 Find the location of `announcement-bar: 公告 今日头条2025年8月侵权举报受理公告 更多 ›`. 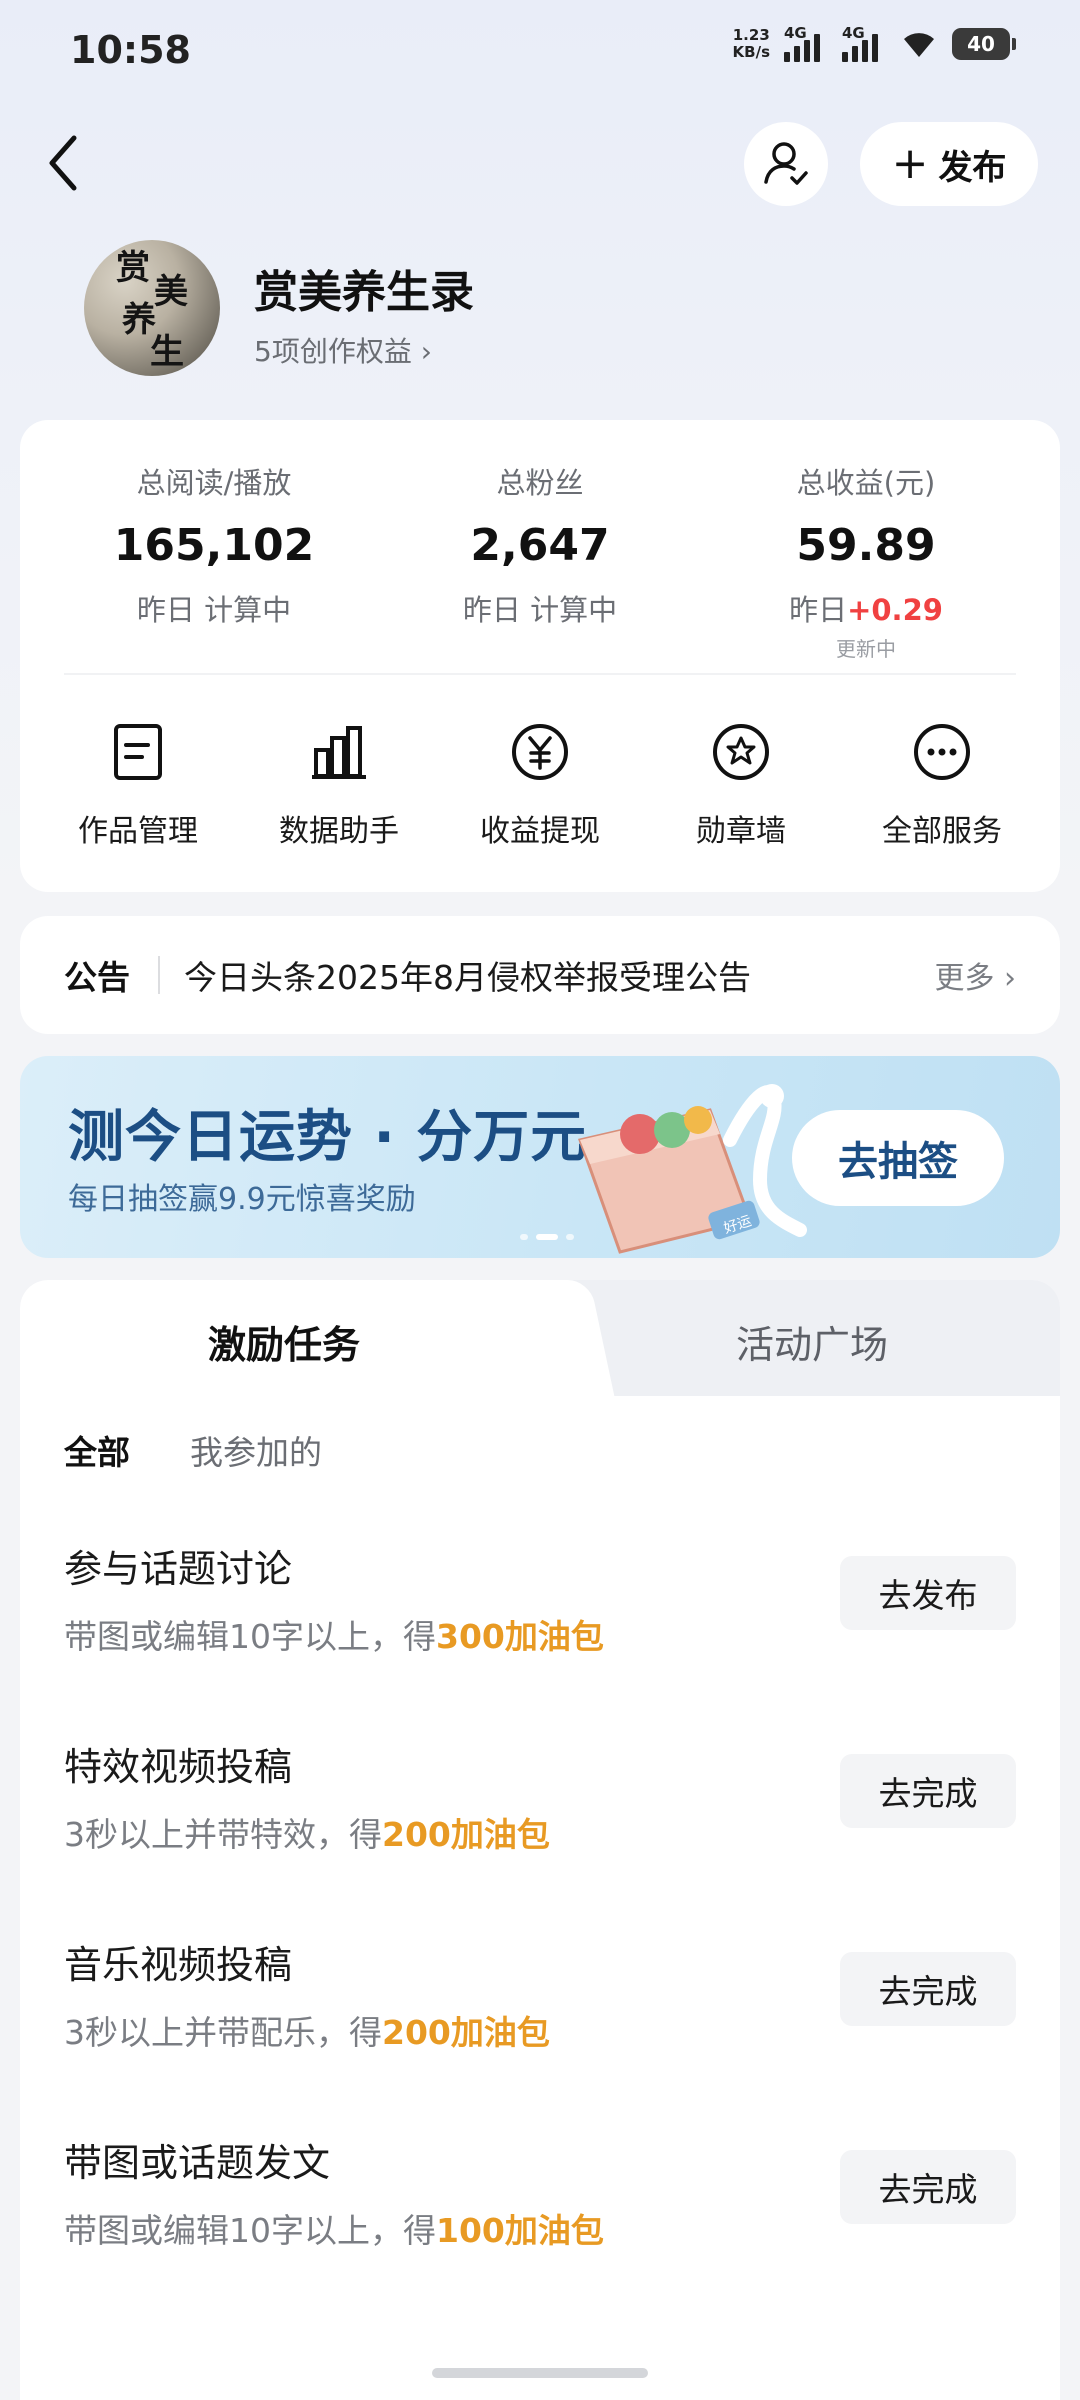

announcement-bar: 公告 今日头条2025年8月侵权举报受理公告 更多 › is located at coordinates (540, 975).